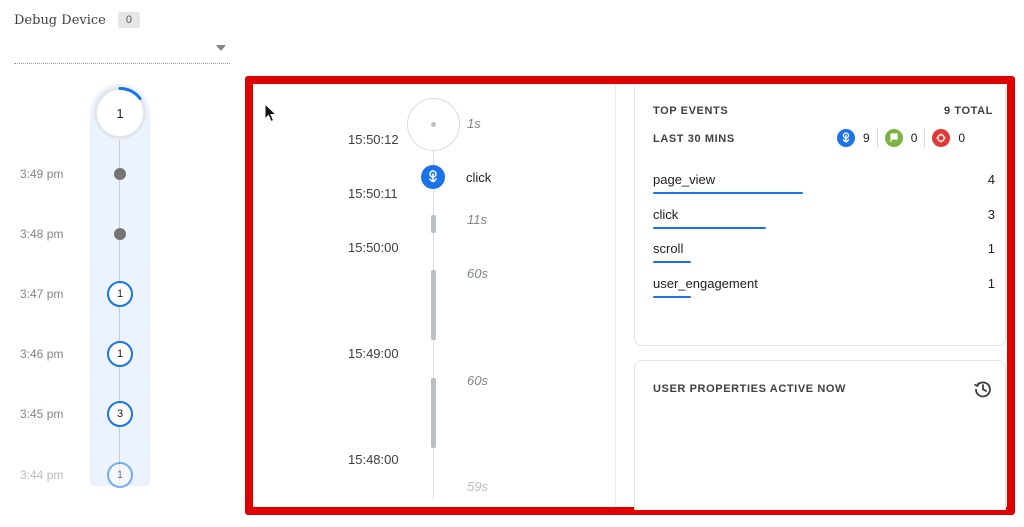 This screenshot has width=1024, height=527. I want to click on minute-row: 3:45 pm 3, so click(75, 414).